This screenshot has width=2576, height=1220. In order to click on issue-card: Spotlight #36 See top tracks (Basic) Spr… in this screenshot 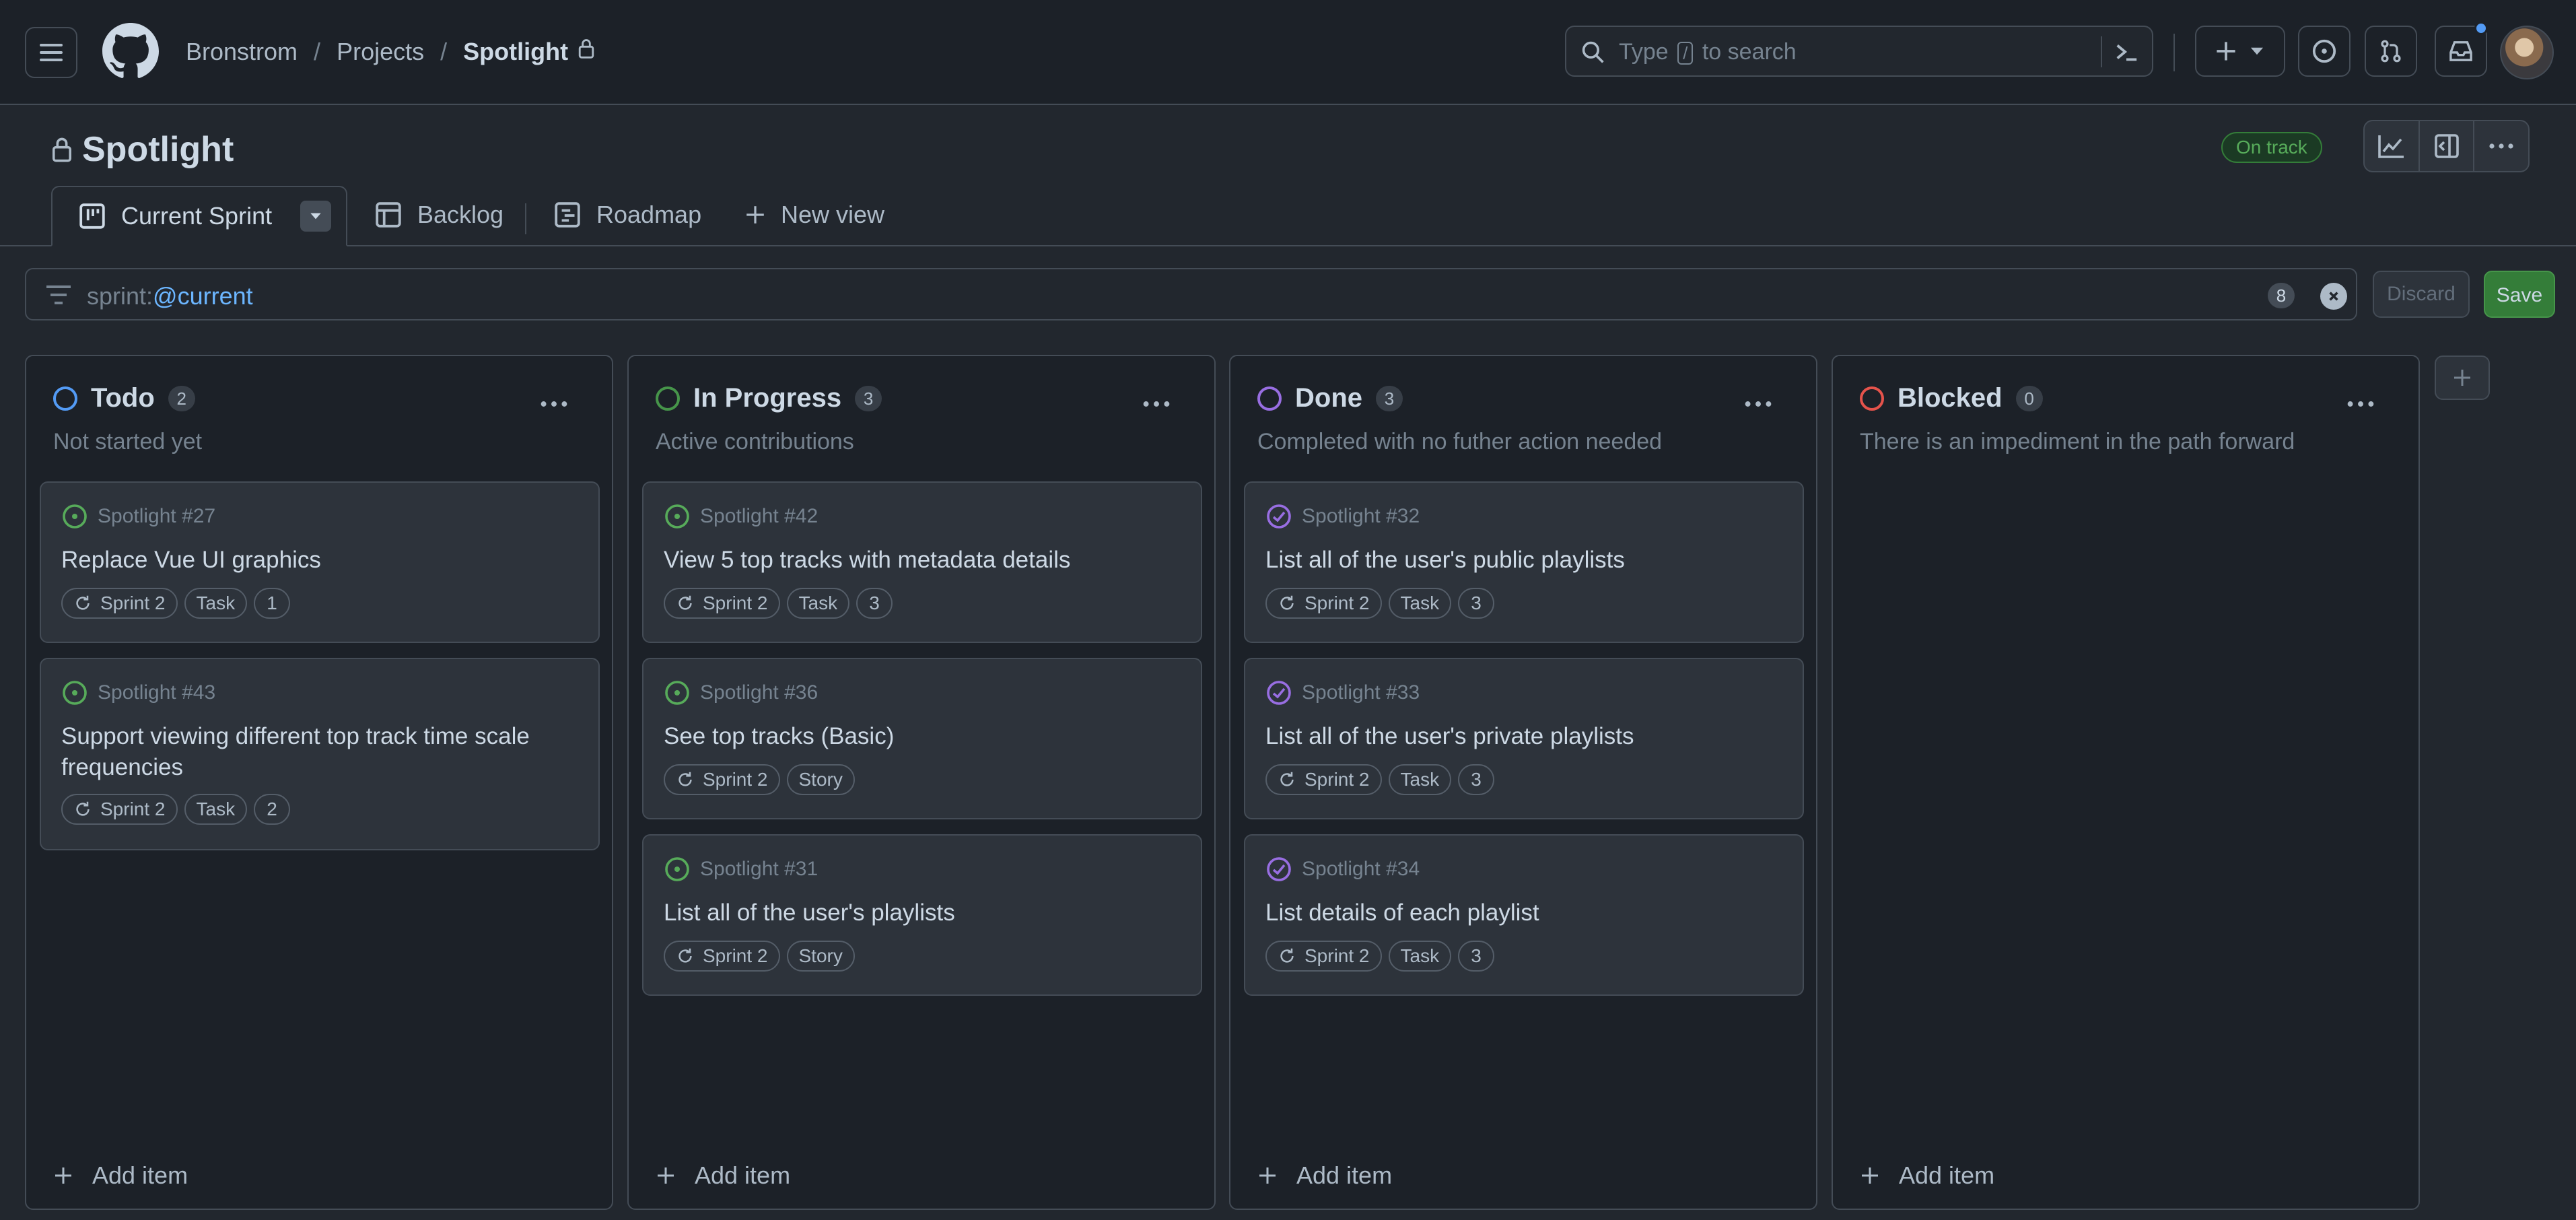, I will do `click(922, 738)`.